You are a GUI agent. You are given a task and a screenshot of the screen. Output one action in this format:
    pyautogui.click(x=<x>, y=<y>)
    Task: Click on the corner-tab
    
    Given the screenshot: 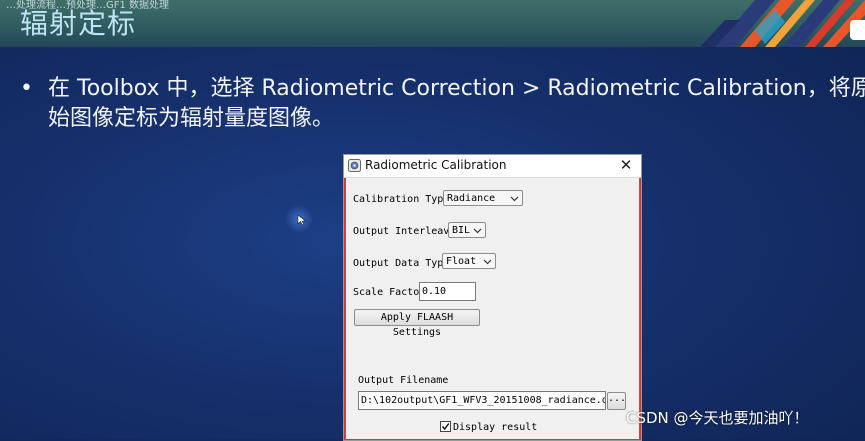 What is the action you would take?
    pyautogui.click(x=857, y=30)
    